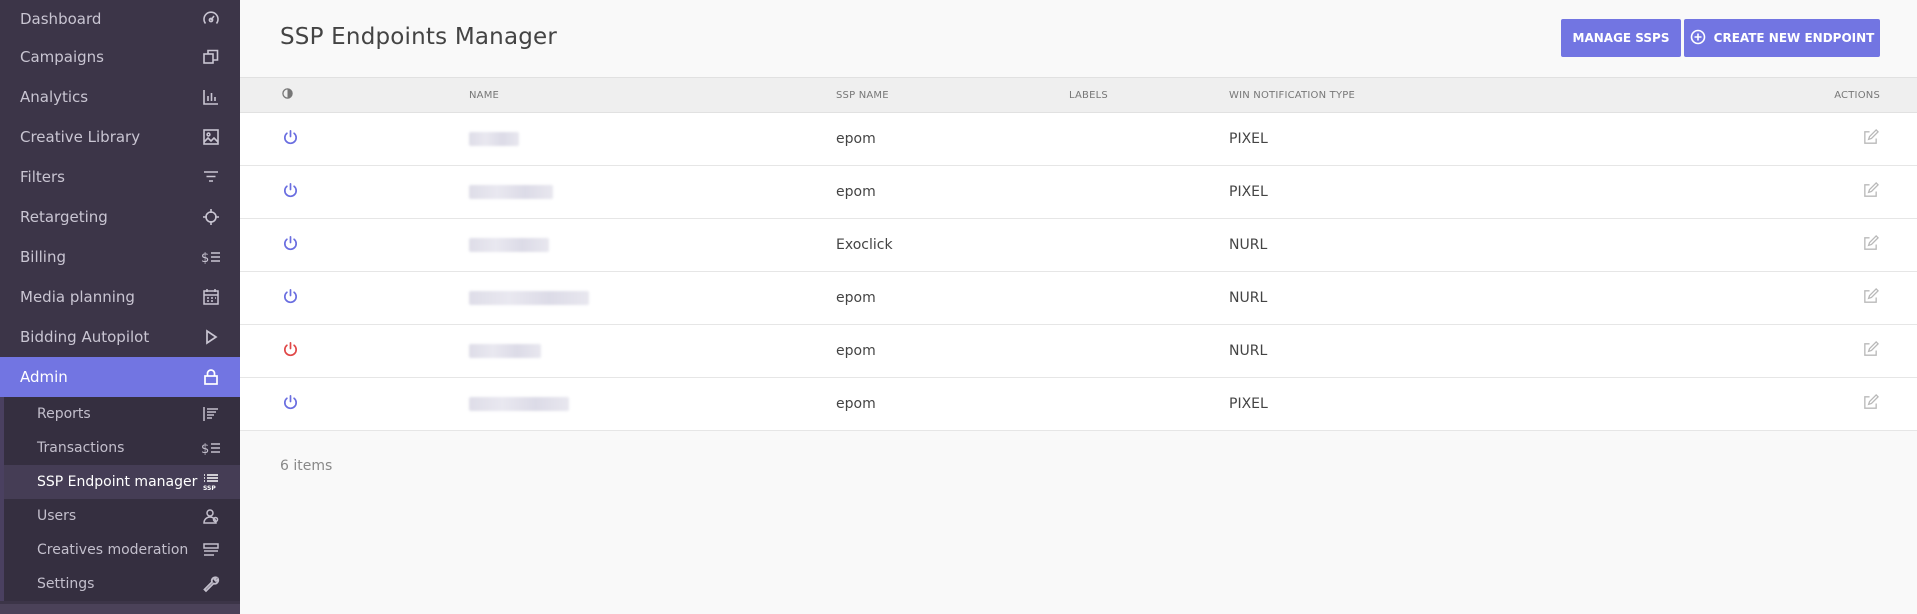 This screenshot has height=614, width=1917. Describe the element at coordinates (211, 217) in the screenshot. I see `crosshair-icon` at that location.